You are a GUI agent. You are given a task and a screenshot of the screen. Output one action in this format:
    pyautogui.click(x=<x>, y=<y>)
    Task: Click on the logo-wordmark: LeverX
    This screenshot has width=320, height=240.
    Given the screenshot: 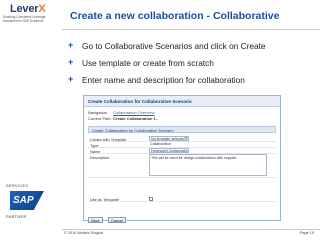 What is the action you would take?
    pyautogui.click(x=28, y=9)
    